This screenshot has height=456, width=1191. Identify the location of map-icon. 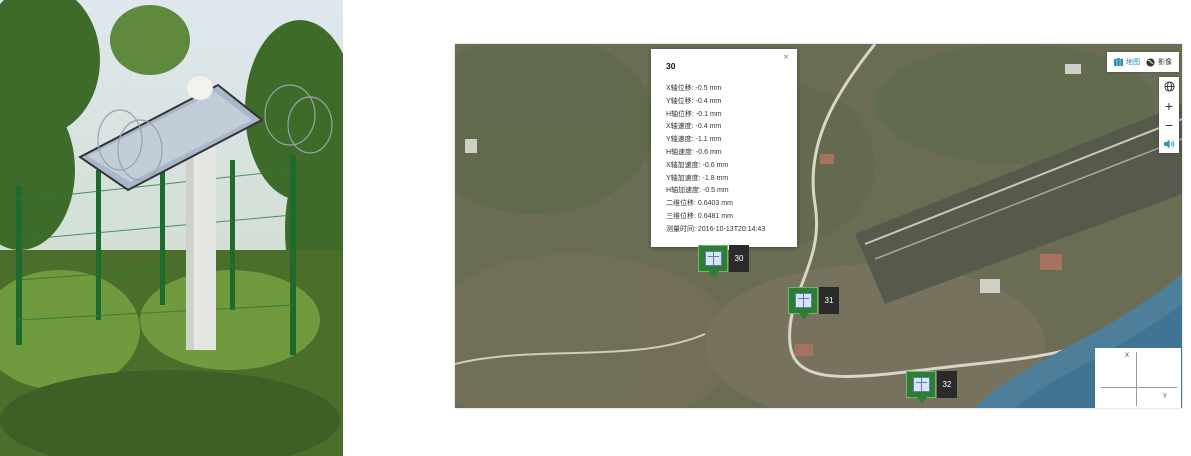
(1118, 61).